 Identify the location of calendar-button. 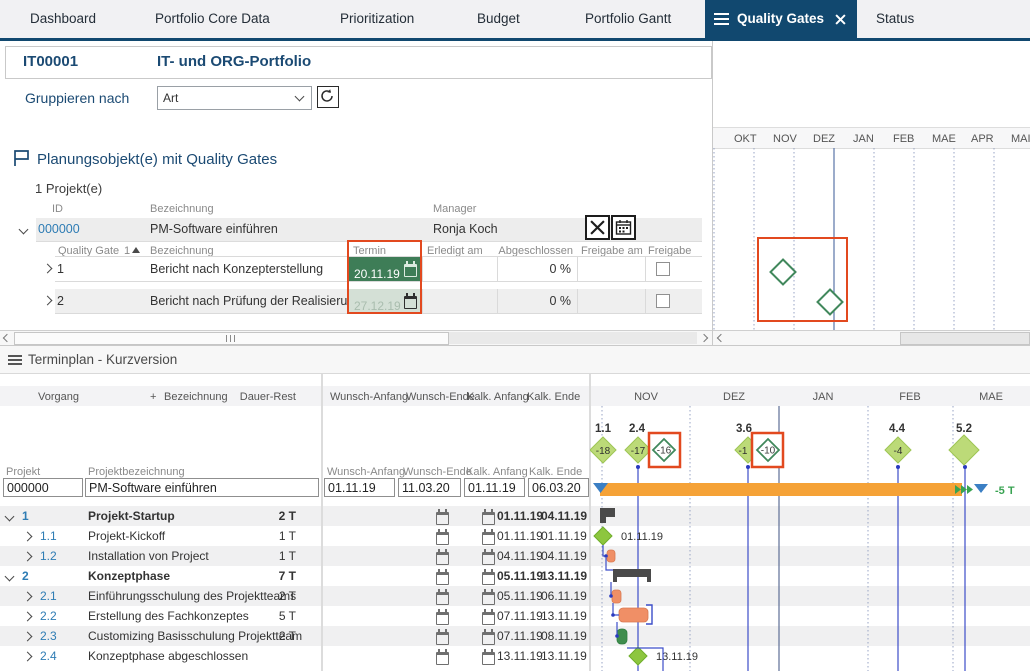
(623, 227).